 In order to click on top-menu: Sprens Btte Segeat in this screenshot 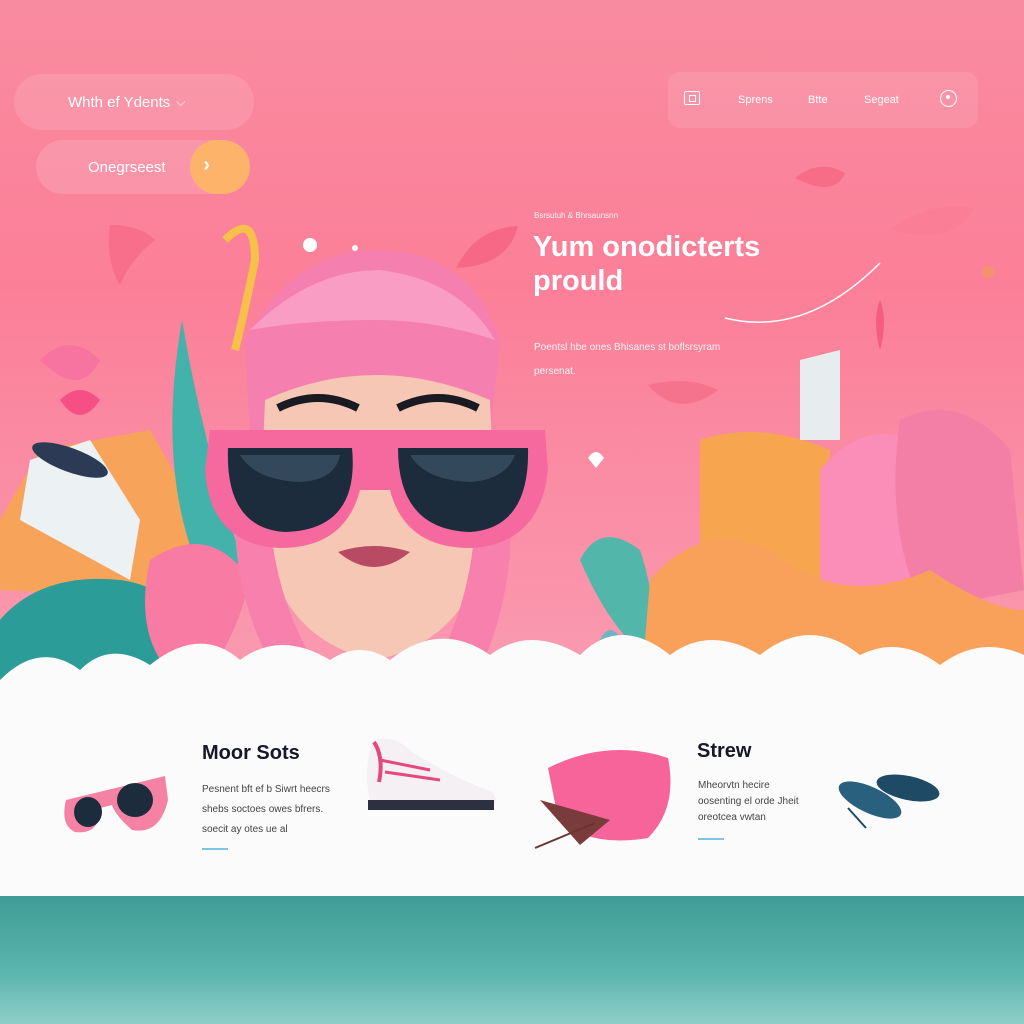, I will do `click(823, 100)`.